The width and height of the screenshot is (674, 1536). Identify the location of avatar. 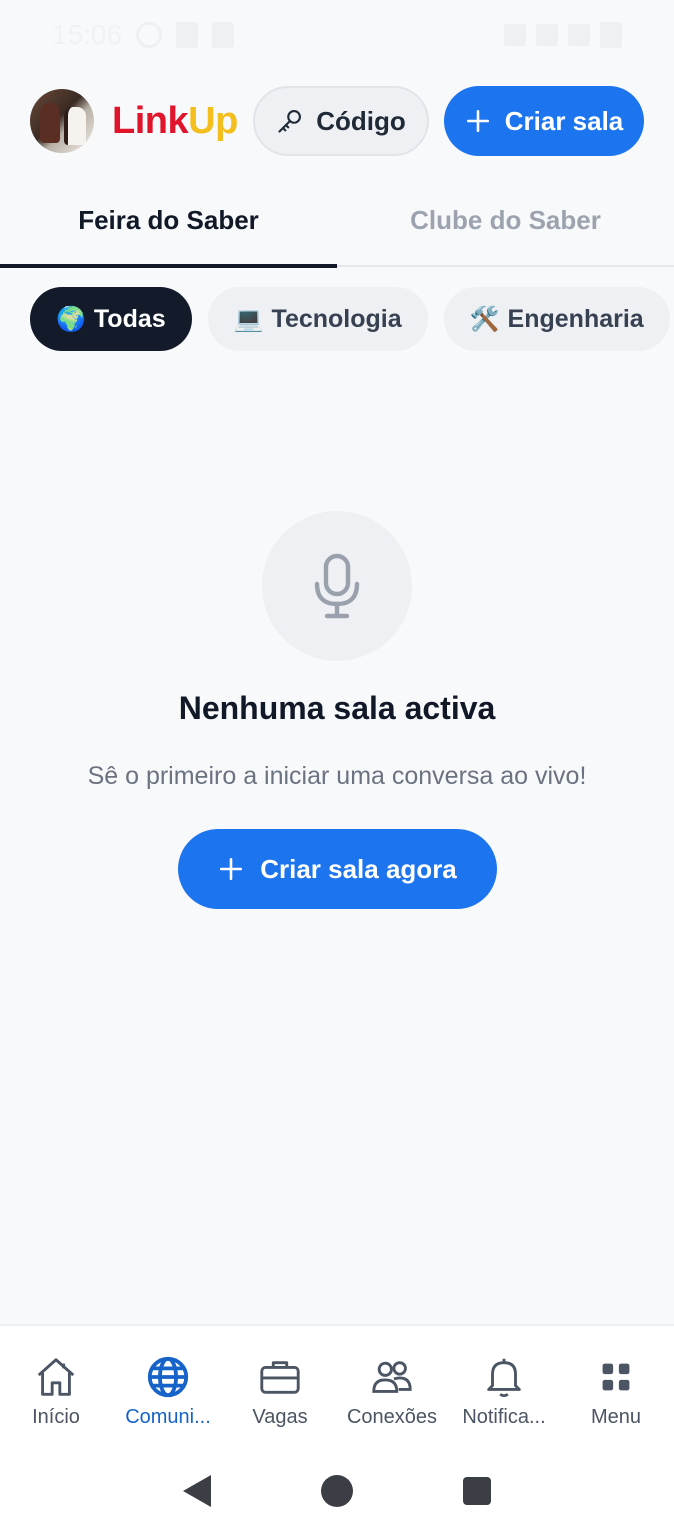
(62, 121).